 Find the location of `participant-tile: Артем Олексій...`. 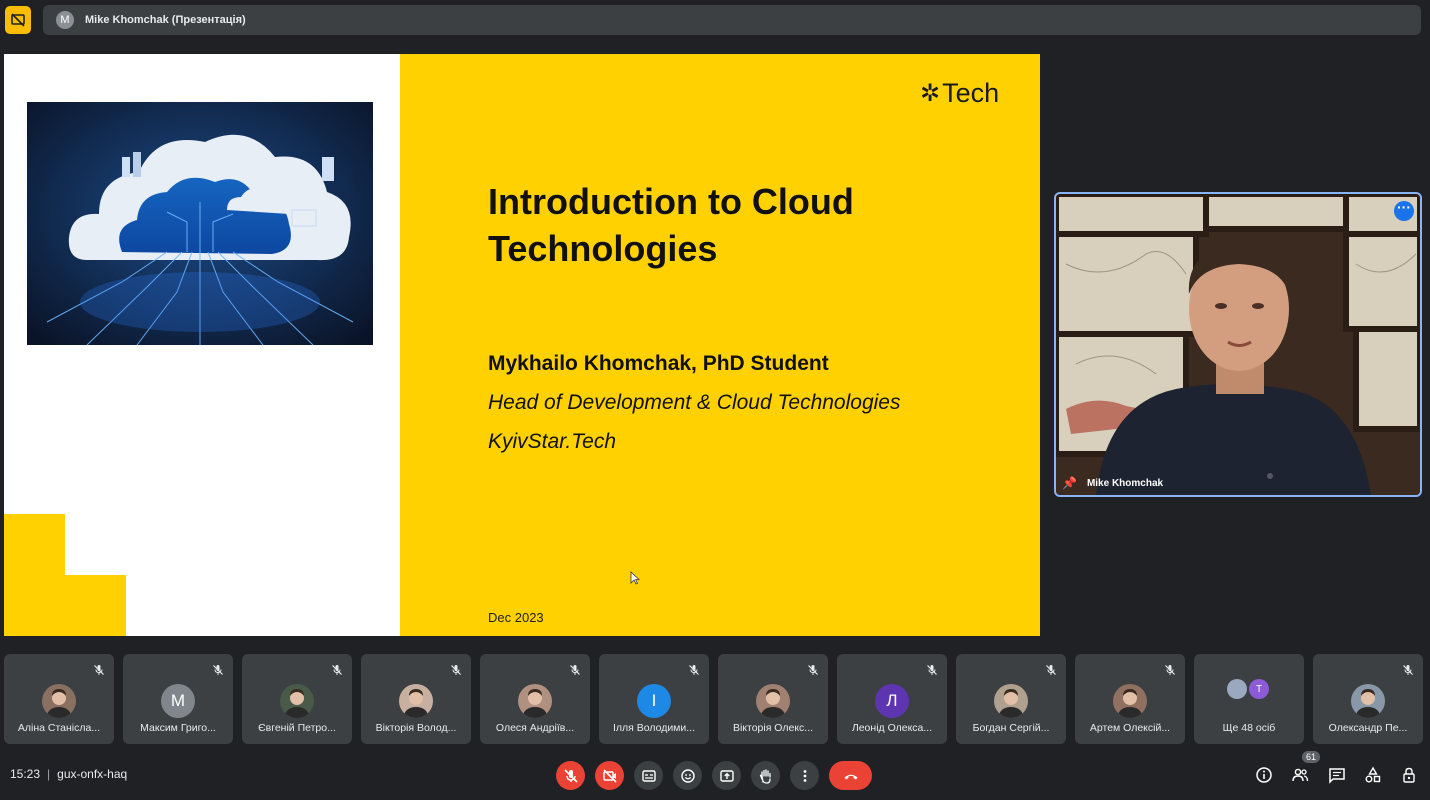

participant-tile: Артем Олексій... is located at coordinates (1130, 699).